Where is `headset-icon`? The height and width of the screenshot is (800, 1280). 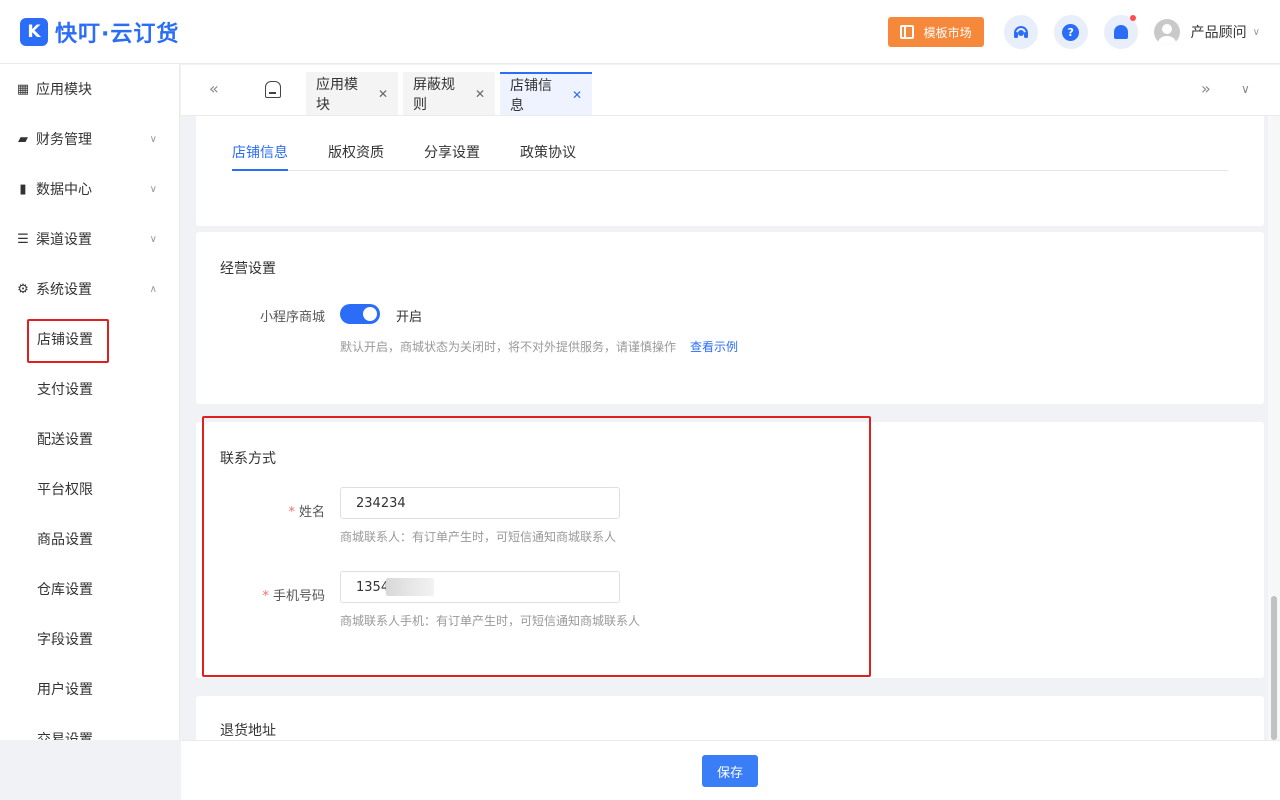
headset-icon is located at coordinates (1020, 32).